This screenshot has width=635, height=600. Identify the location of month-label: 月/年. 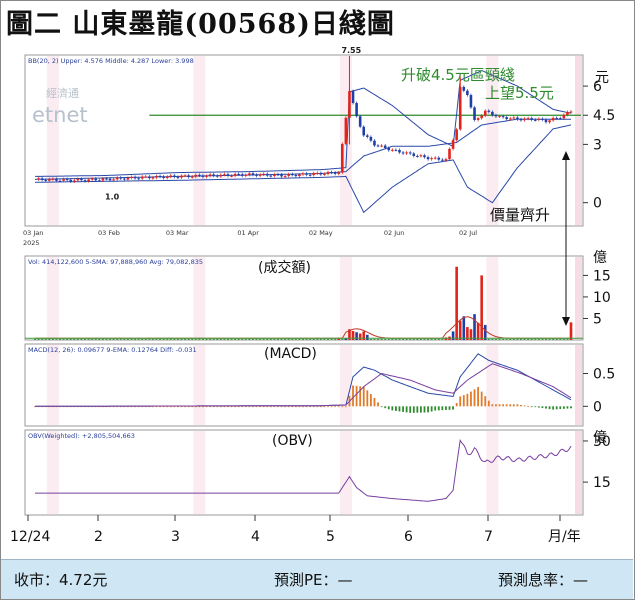
(564, 537).